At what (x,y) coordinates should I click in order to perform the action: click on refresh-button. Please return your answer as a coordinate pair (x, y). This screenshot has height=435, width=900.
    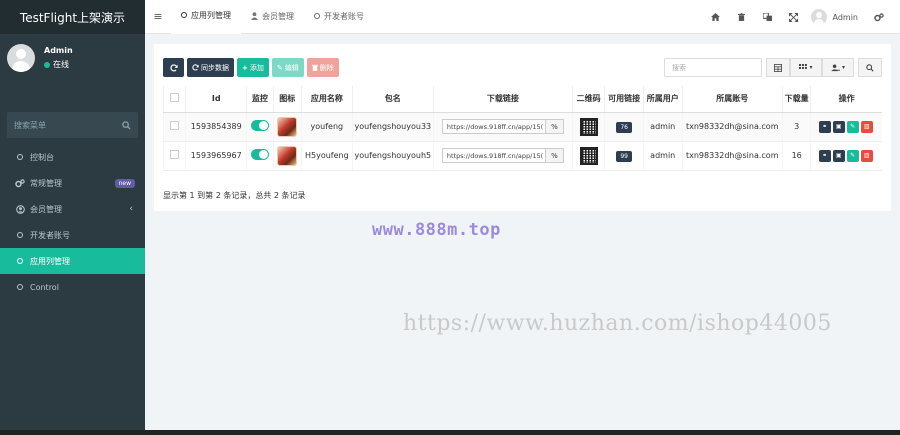
    Looking at the image, I should click on (173, 67).